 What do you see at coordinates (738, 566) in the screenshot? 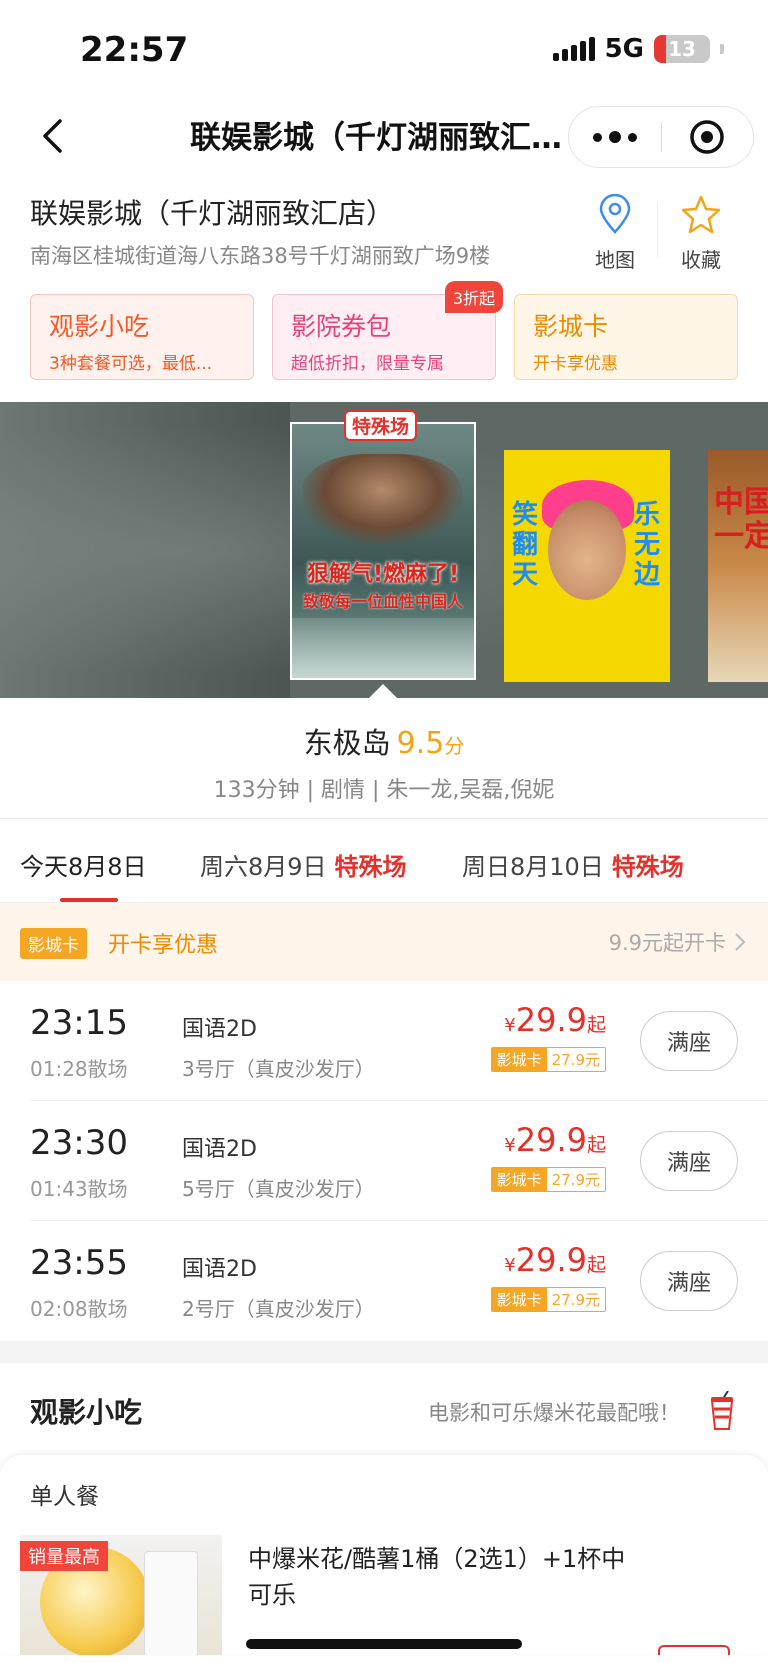
I see `poster-item: 中国一定` at bounding box center [738, 566].